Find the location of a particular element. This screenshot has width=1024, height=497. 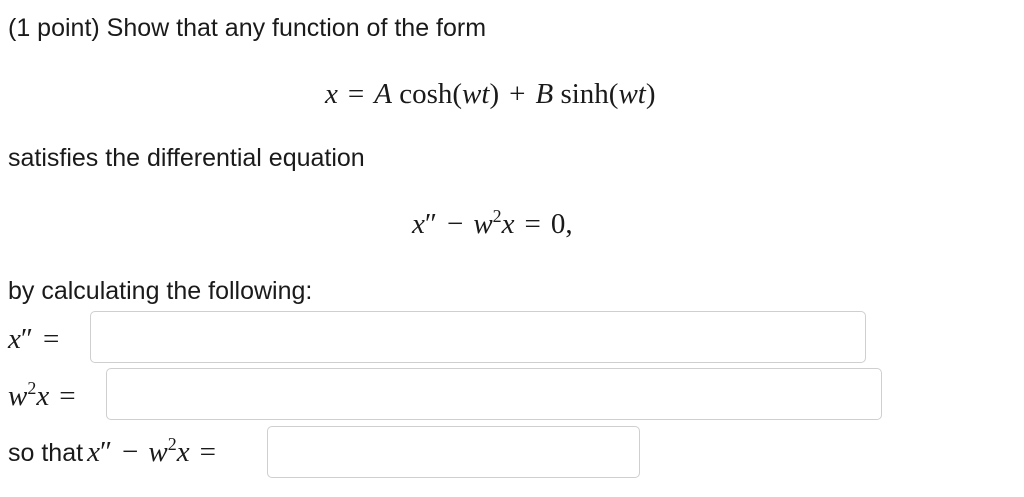

satisfies-text: satisfies the differential equation is located at coordinates (186, 158).